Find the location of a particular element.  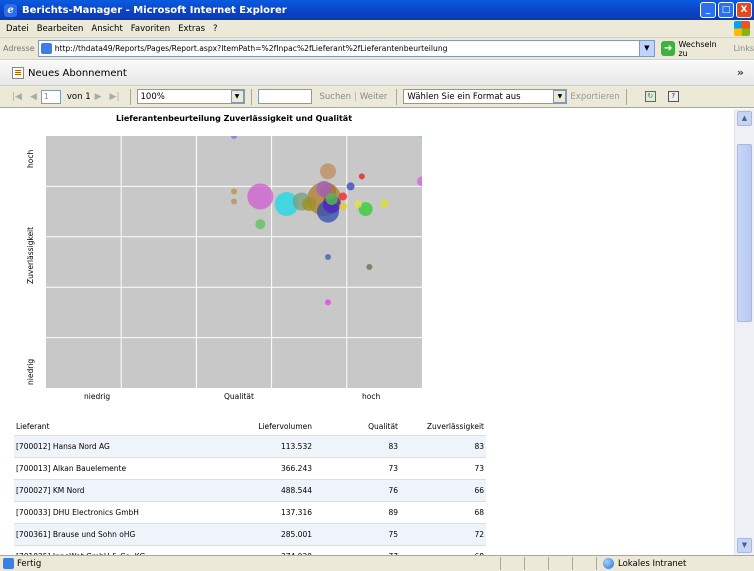

cell-supplier: [700033] DHU Electronics GmbH is located at coordinates (114, 512).